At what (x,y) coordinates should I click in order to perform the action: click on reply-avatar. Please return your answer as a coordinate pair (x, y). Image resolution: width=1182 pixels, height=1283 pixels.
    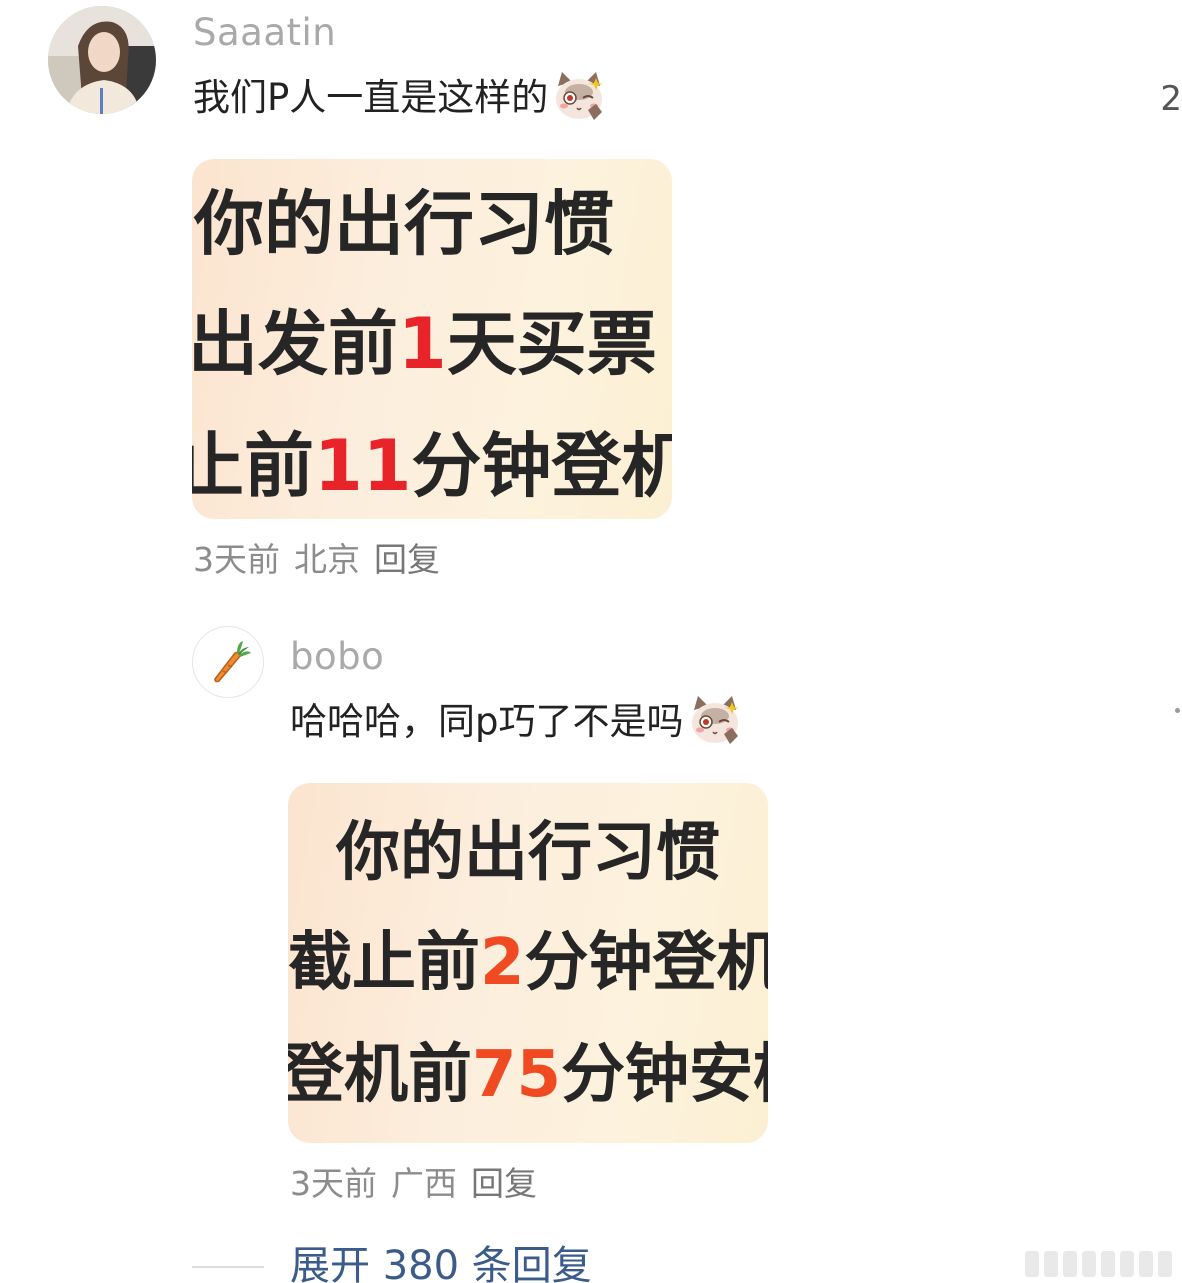
    Looking at the image, I should click on (228, 662).